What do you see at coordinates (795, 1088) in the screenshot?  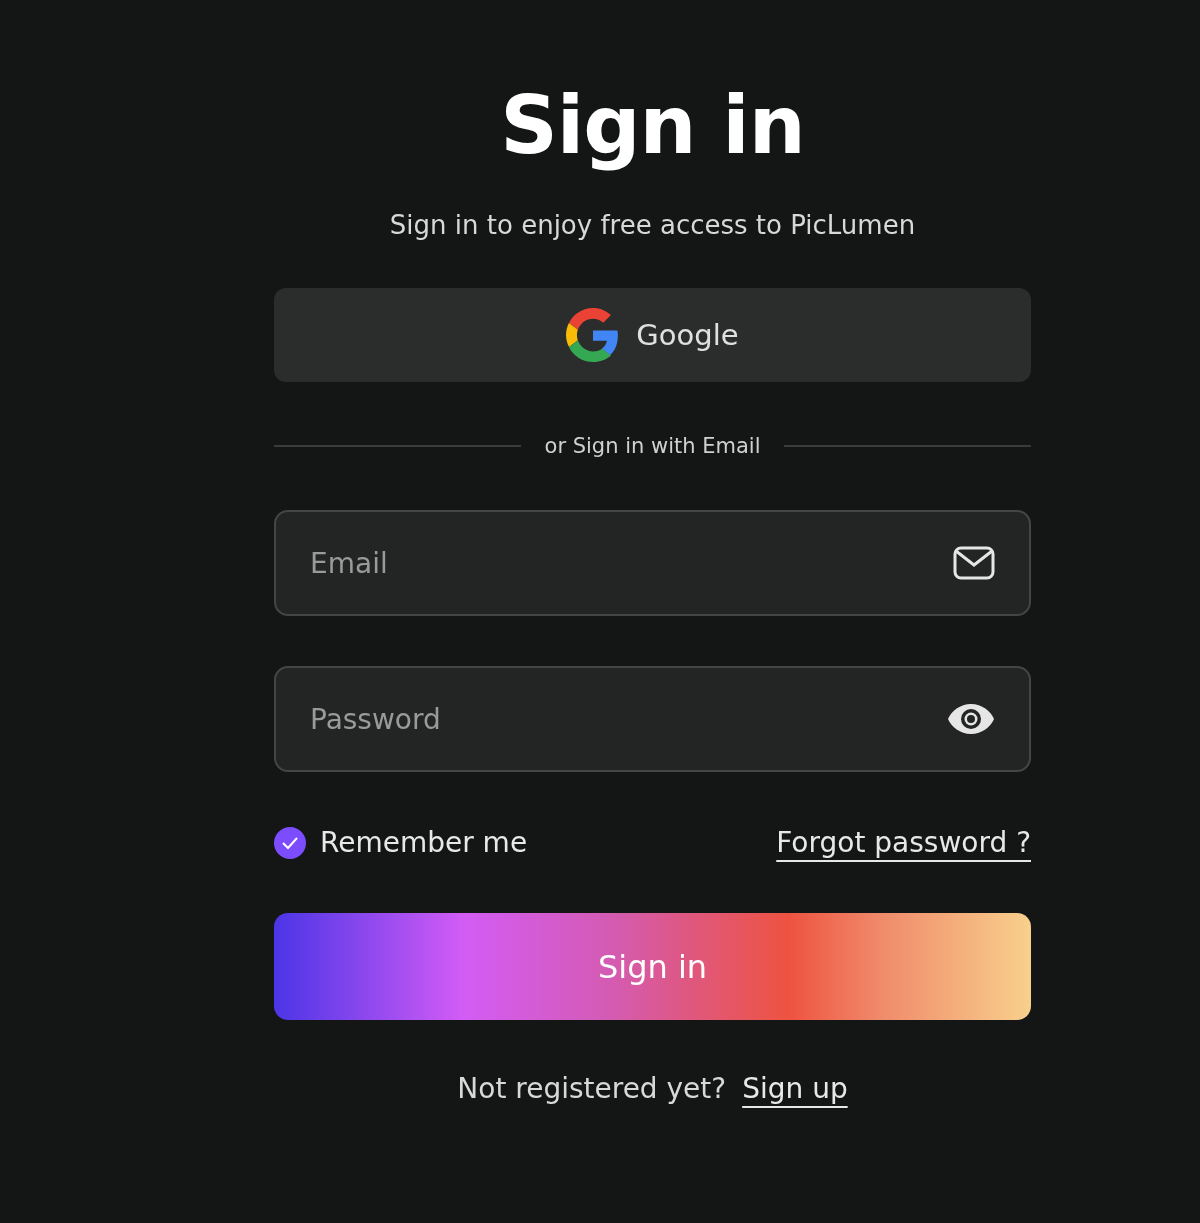 I see `sign-up-link: Sign up` at bounding box center [795, 1088].